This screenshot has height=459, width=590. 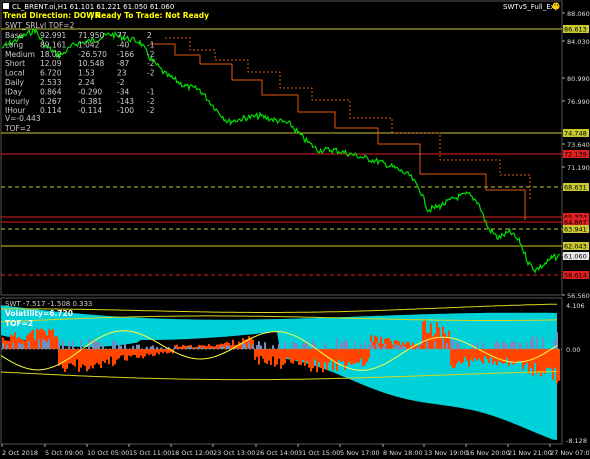 What do you see at coordinates (578, 14) in the screenshot?
I see `price-tick-label: 88.060` at bounding box center [578, 14].